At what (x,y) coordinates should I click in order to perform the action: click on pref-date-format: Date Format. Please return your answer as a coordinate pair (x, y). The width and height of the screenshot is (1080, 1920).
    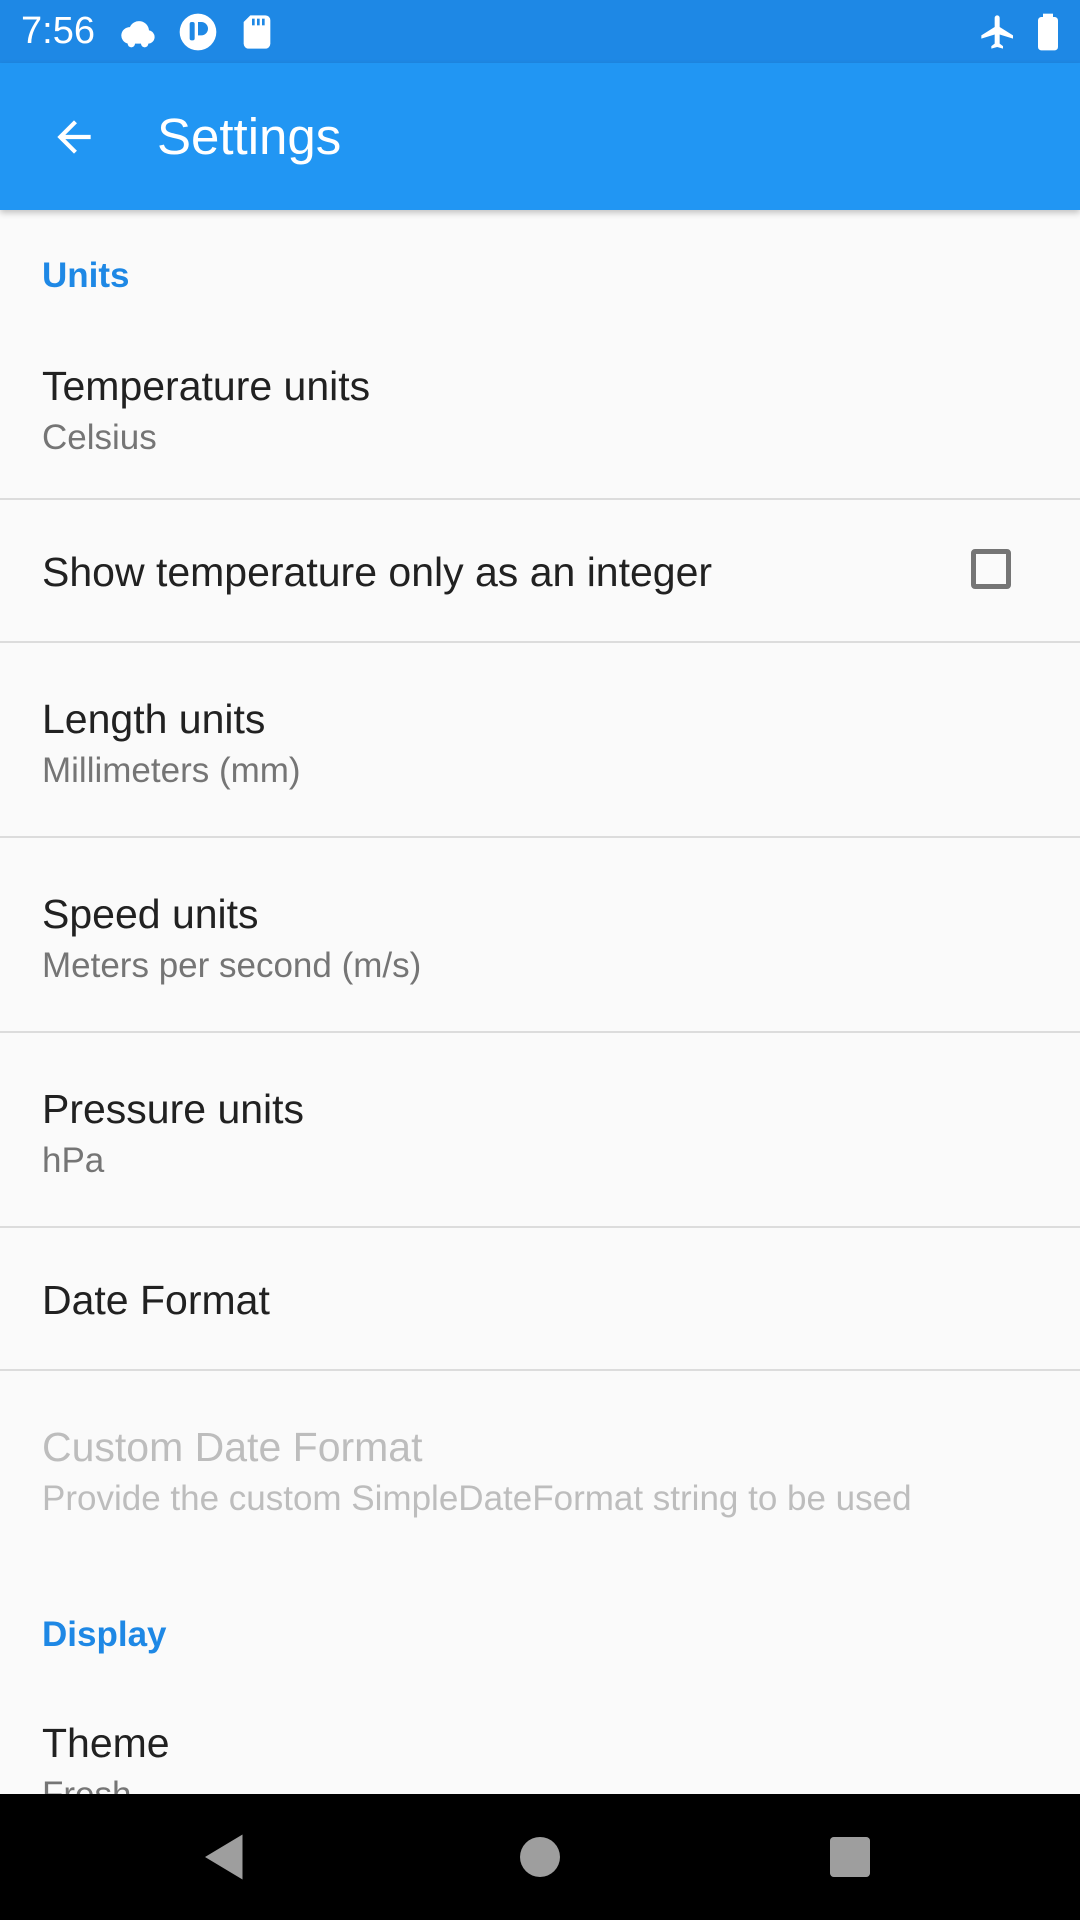
    Looking at the image, I should click on (540, 1298).